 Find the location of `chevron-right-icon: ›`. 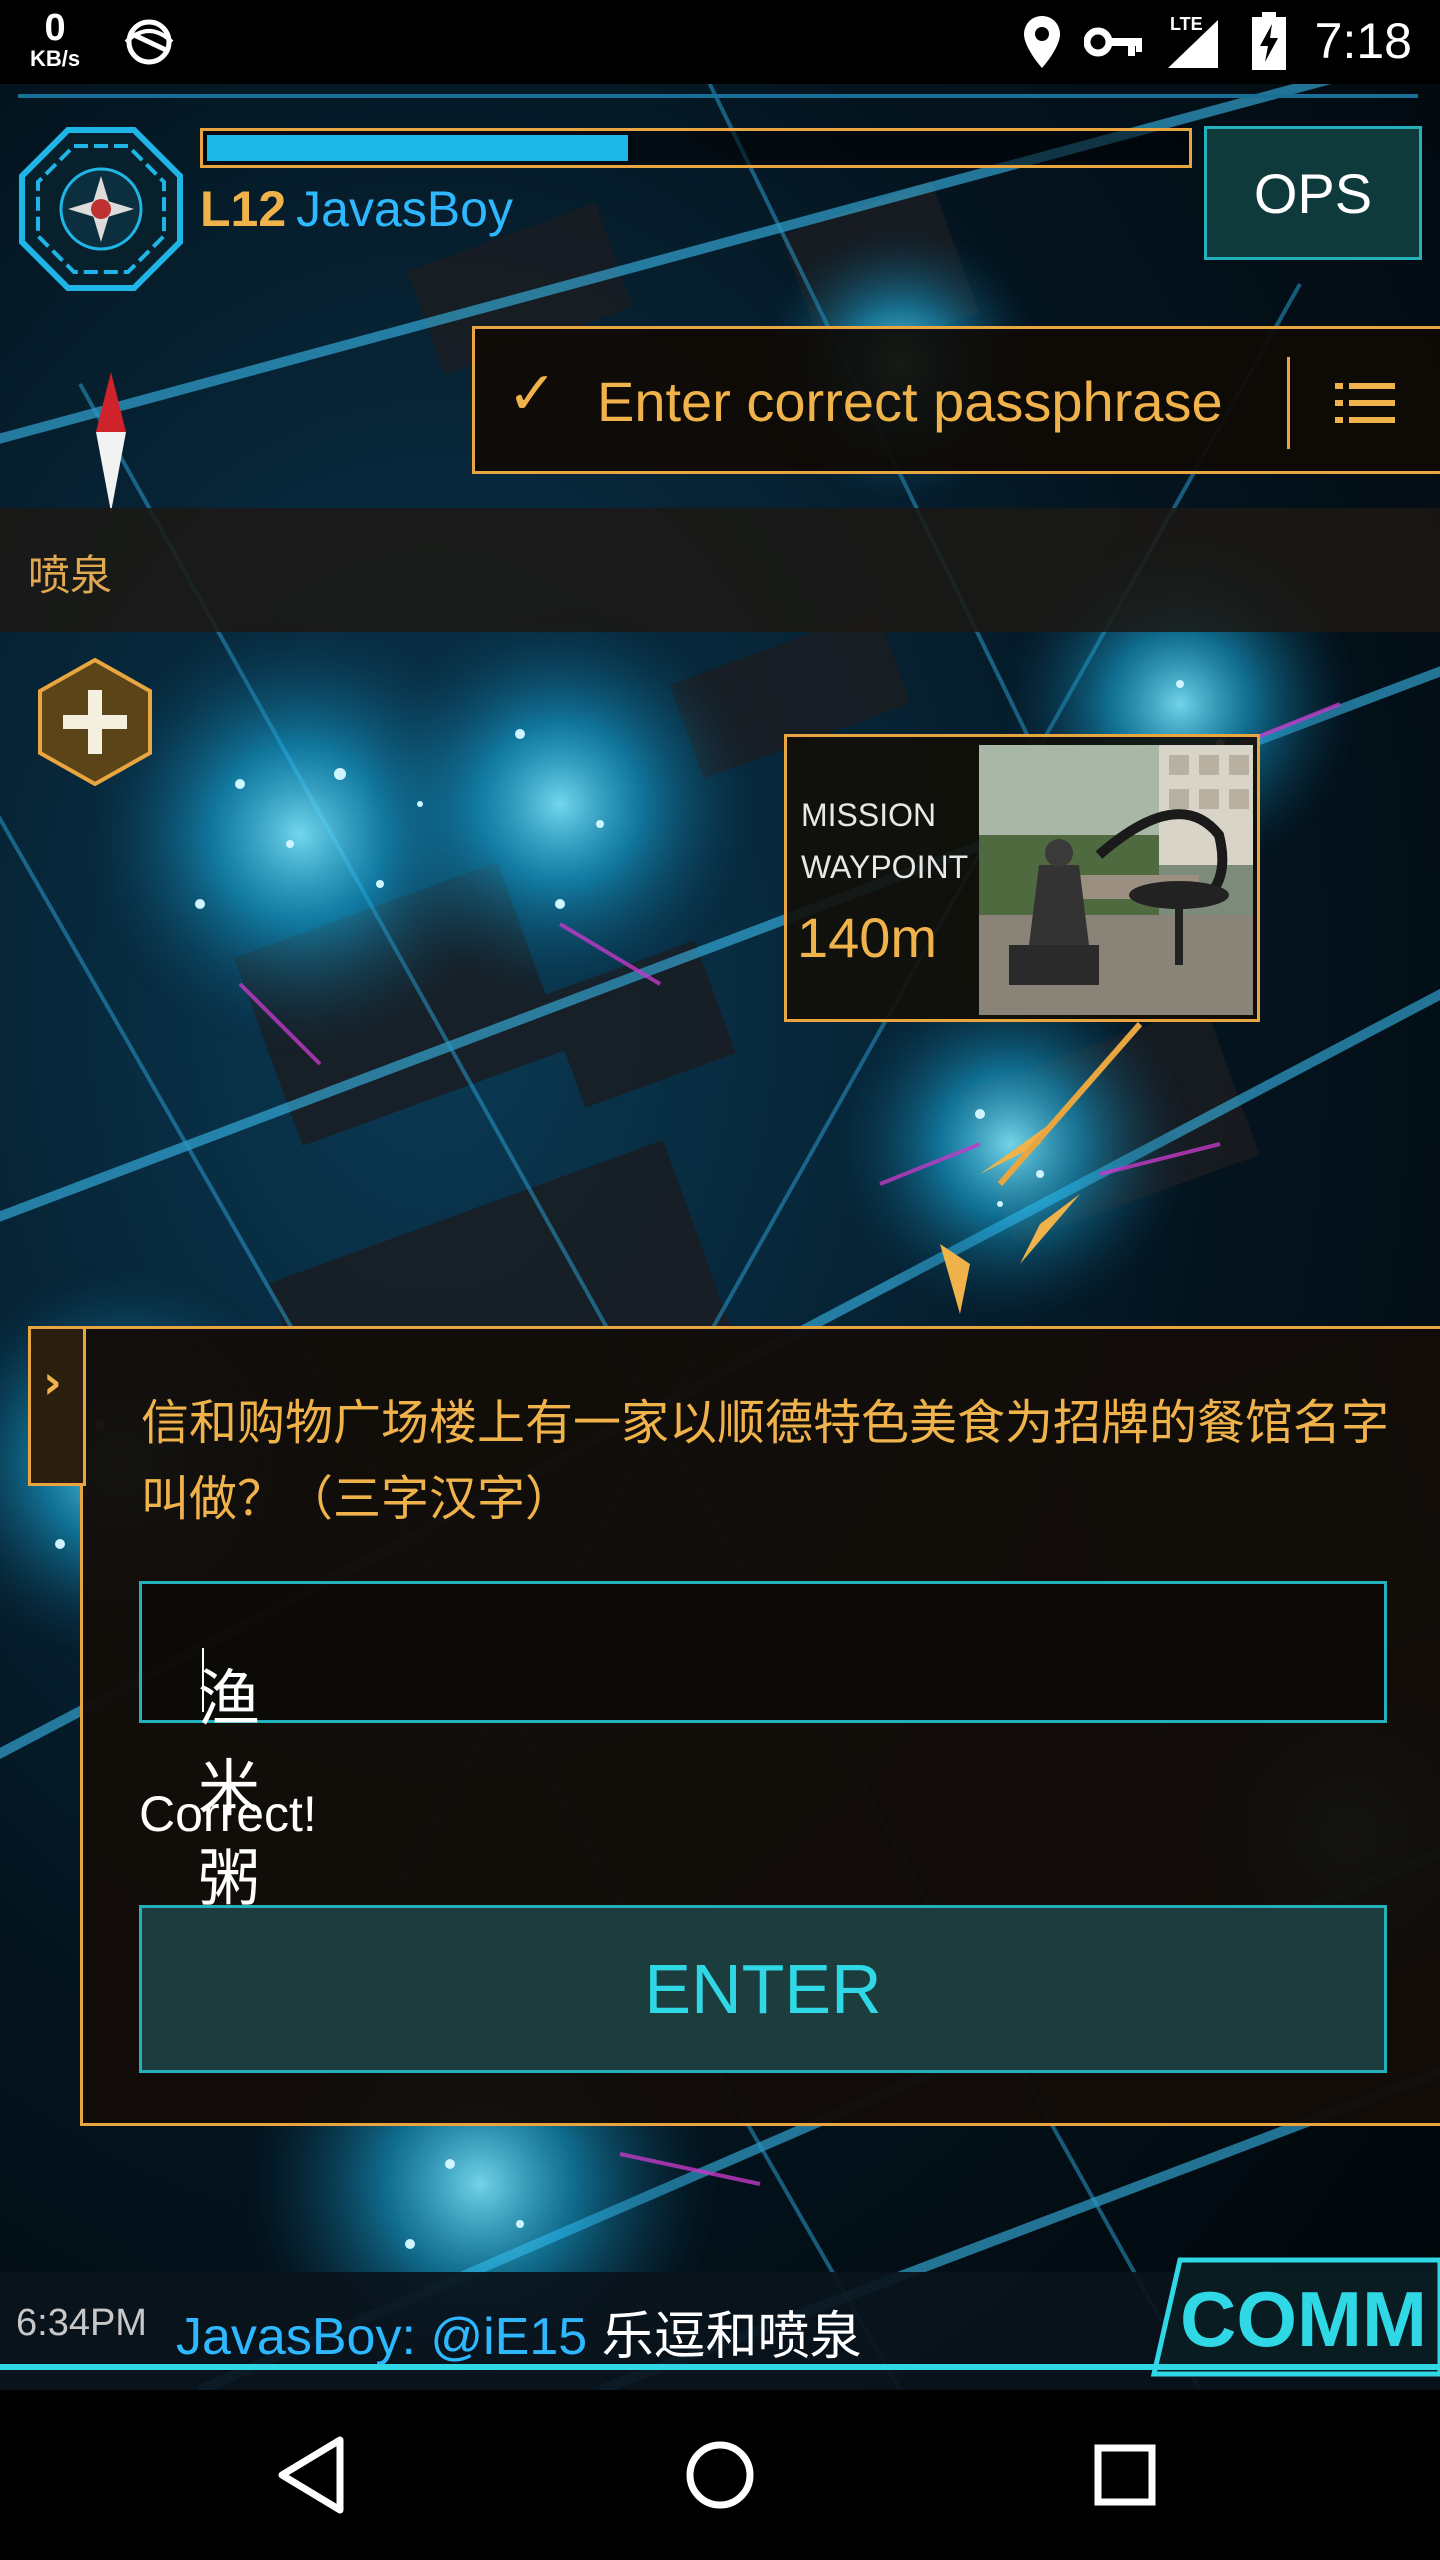

chevron-right-icon: › is located at coordinates (52, 1382).